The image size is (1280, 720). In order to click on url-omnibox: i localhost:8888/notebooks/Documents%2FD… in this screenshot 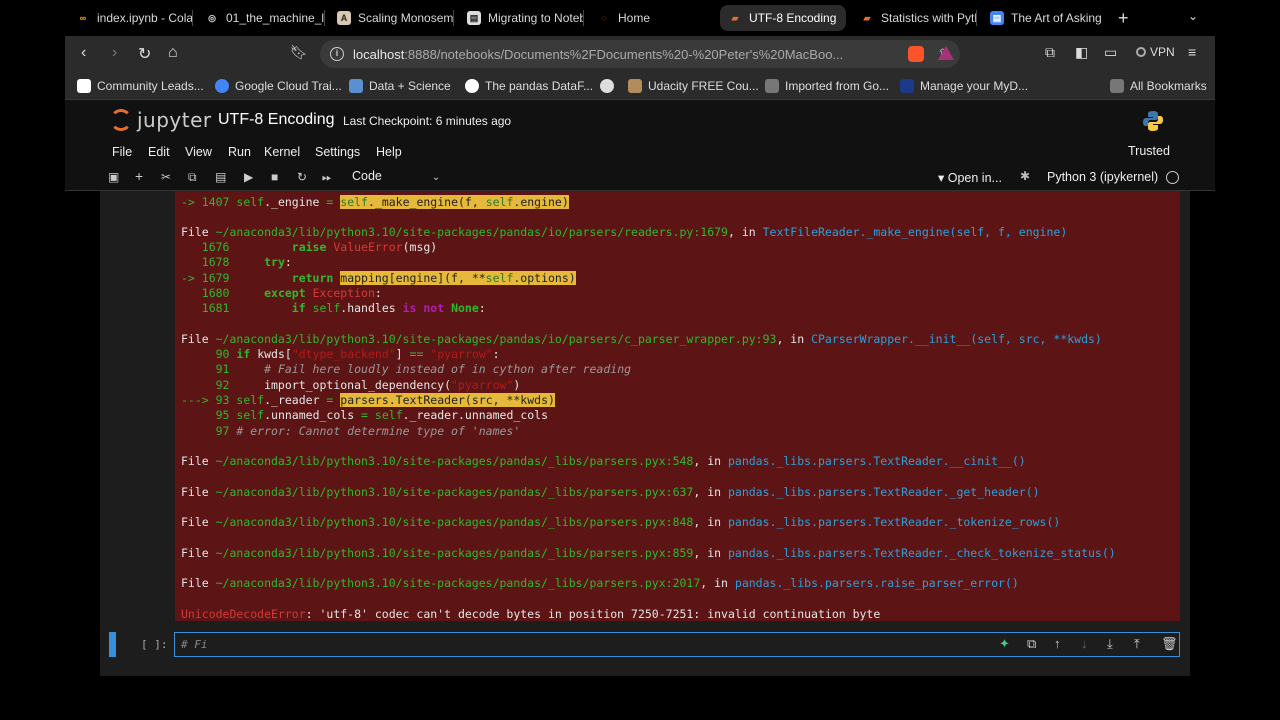, I will do `click(640, 54)`.